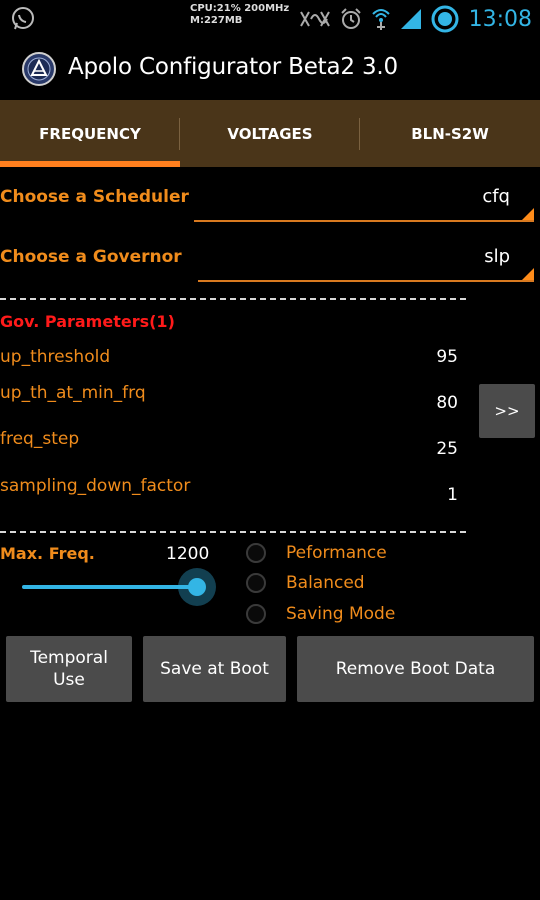 The height and width of the screenshot is (900, 540). Describe the element at coordinates (40, 439) in the screenshot. I see `param-name: freq_step` at that location.